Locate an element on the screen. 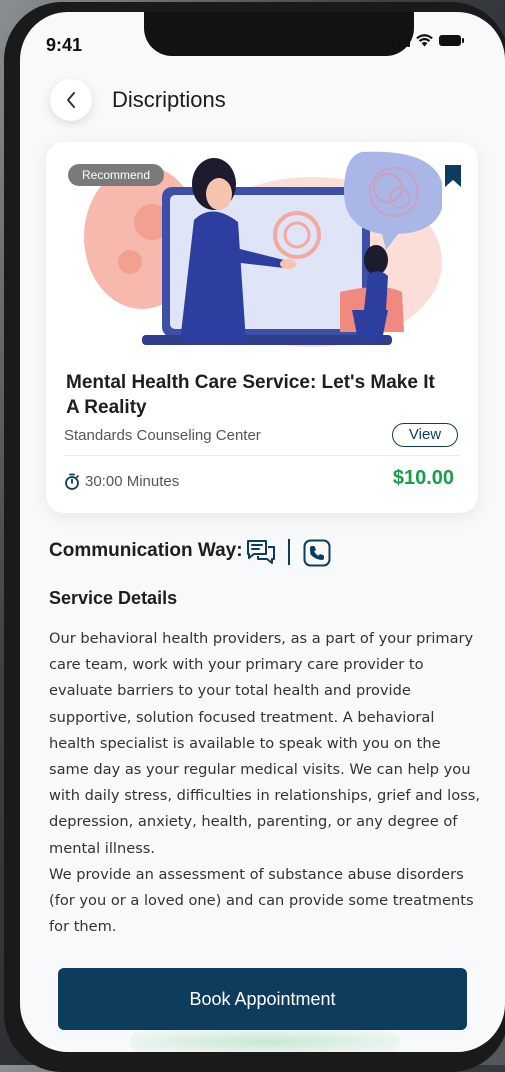  battery-icon is located at coordinates (451, 40).